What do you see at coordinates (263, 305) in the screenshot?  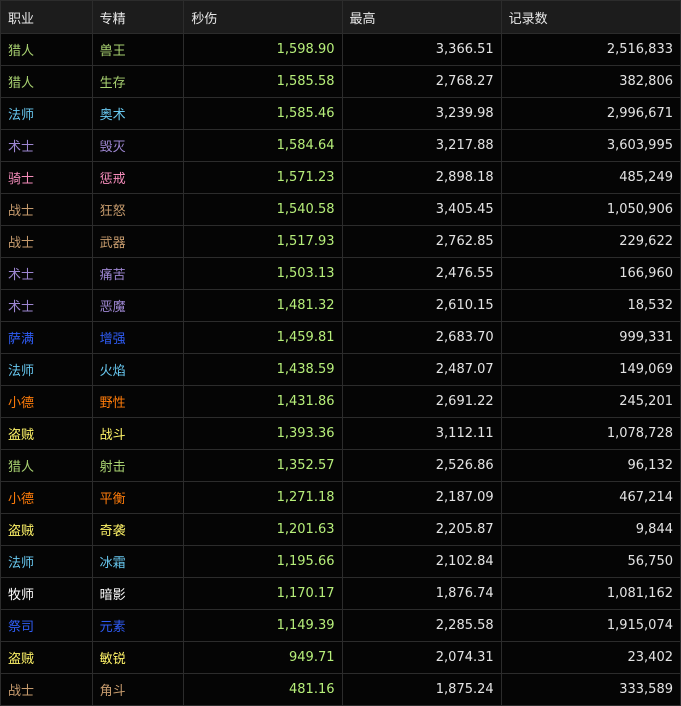 I see `cell-dps: 1,481.32` at bounding box center [263, 305].